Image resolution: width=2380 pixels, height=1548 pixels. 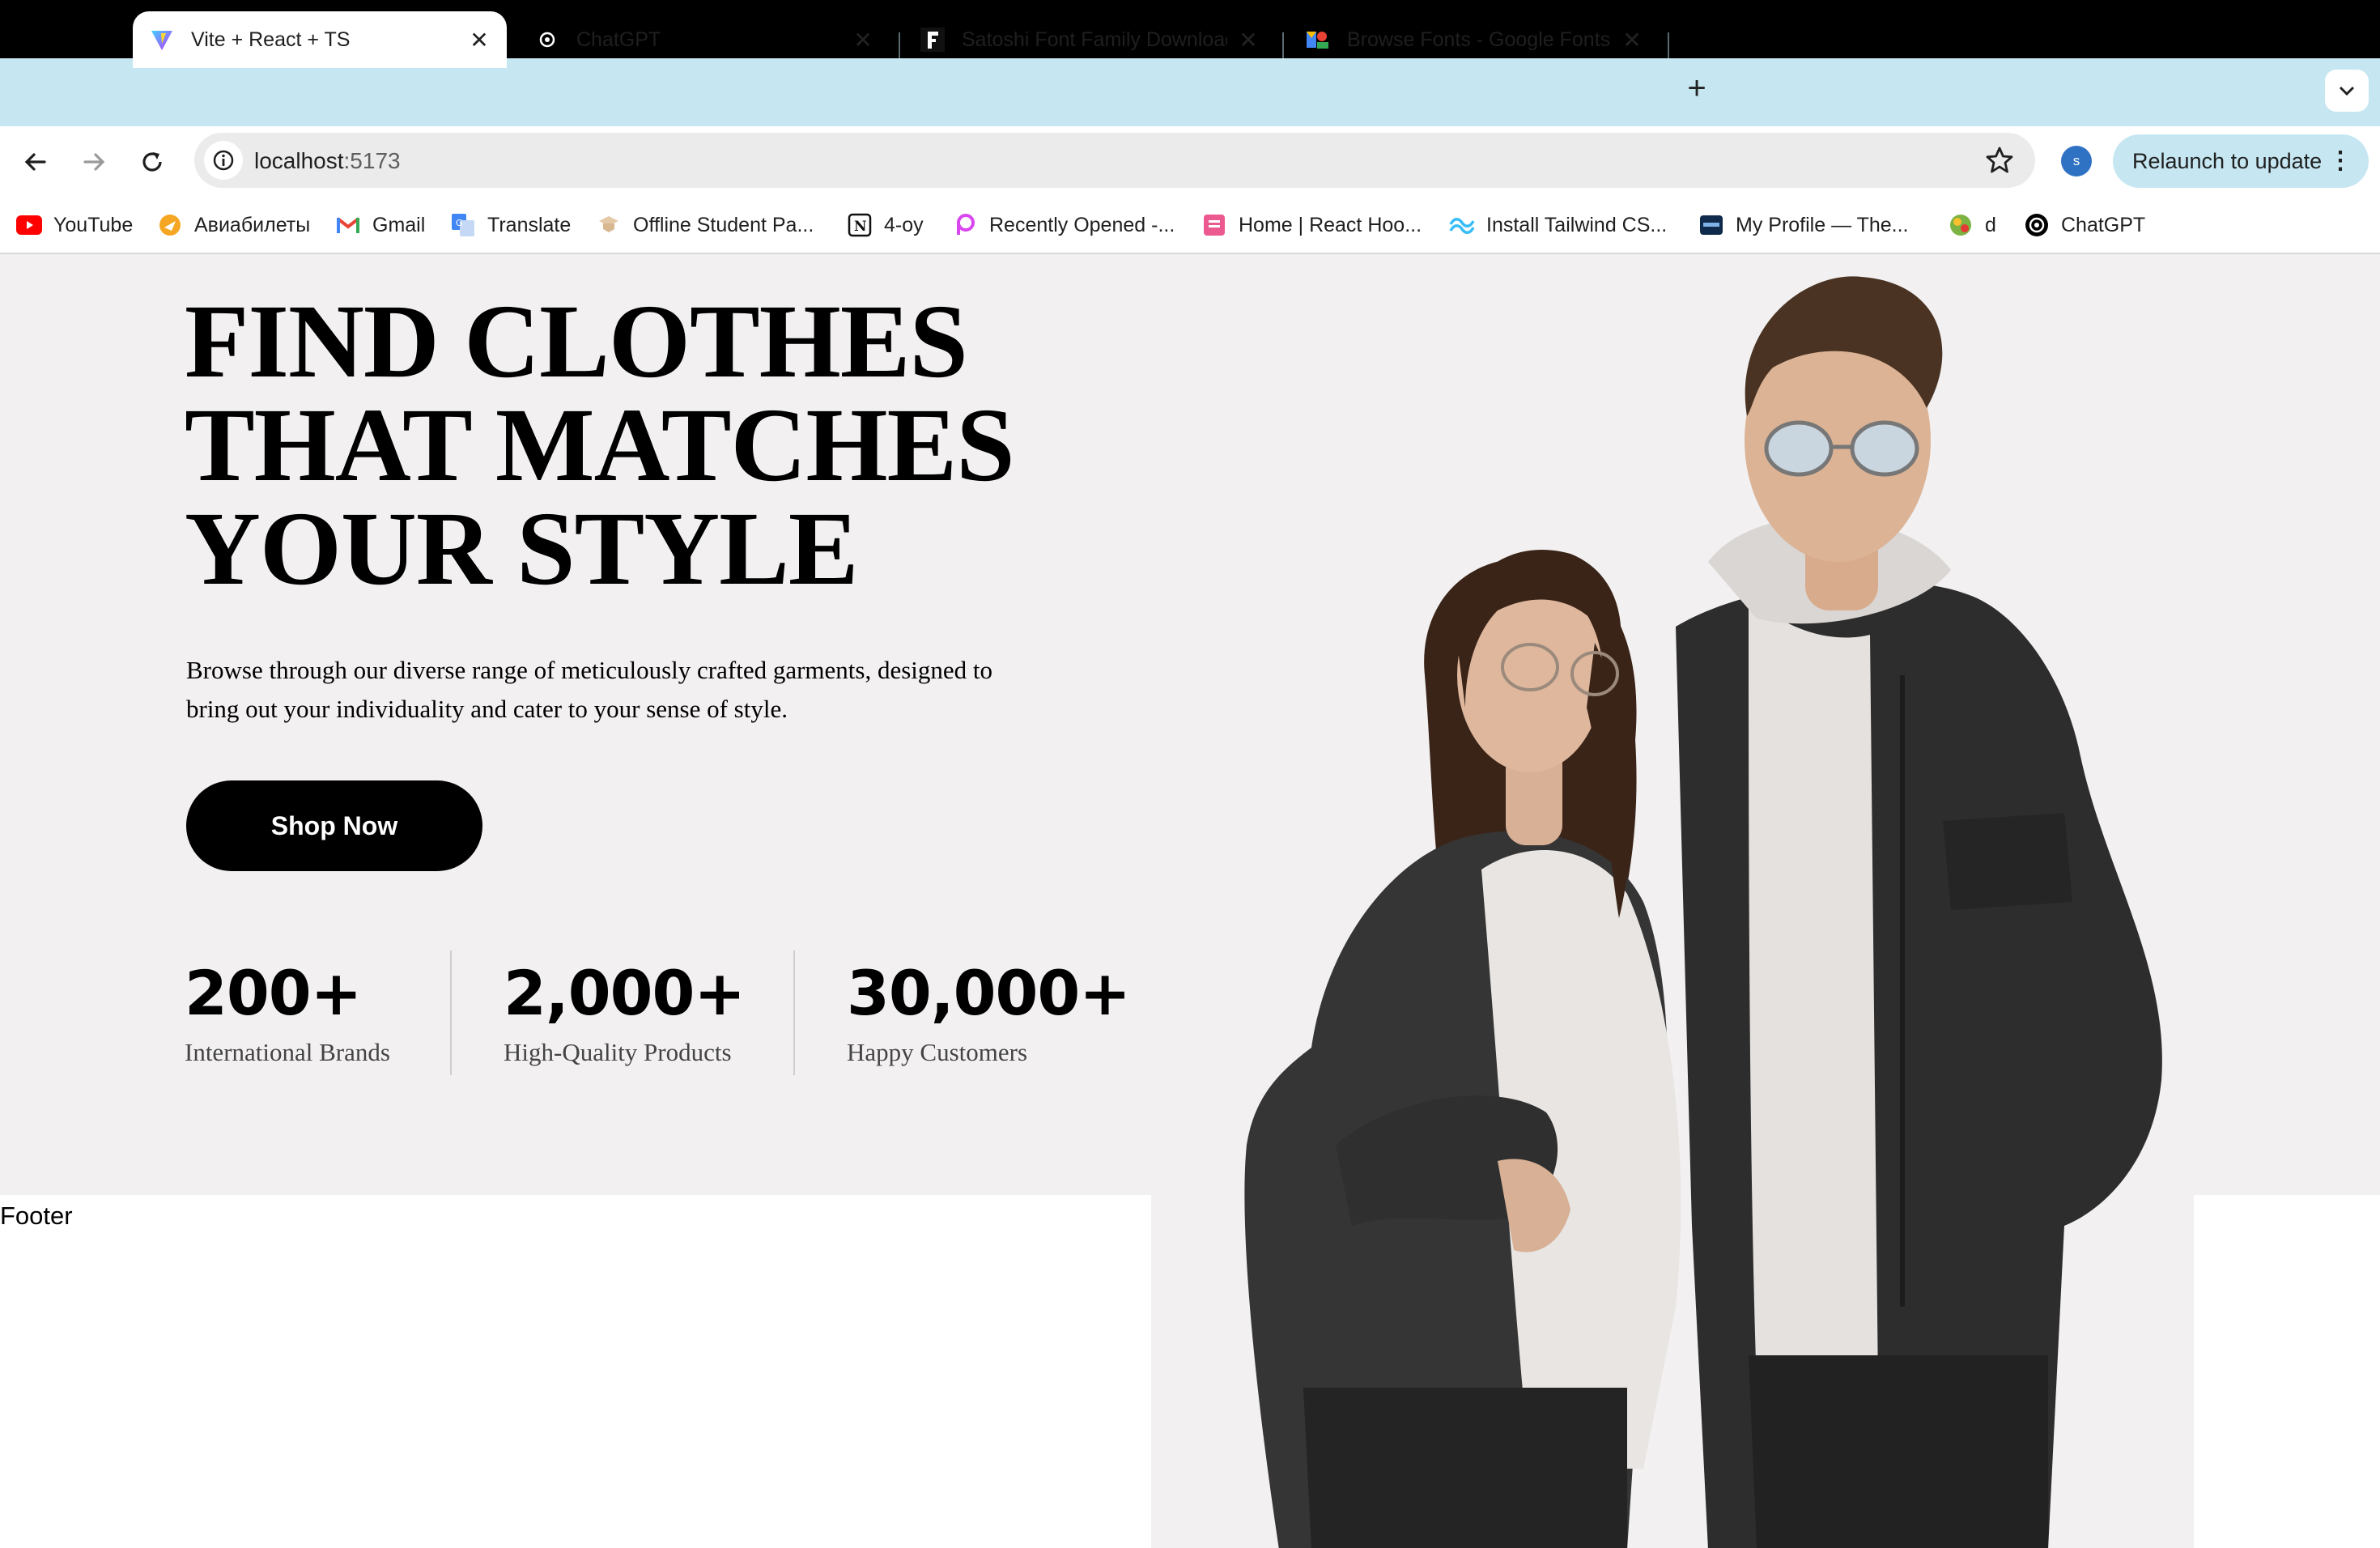 I want to click on tab-title: Browse Fonts - Google Fonts, so click(x=1479, y=39).